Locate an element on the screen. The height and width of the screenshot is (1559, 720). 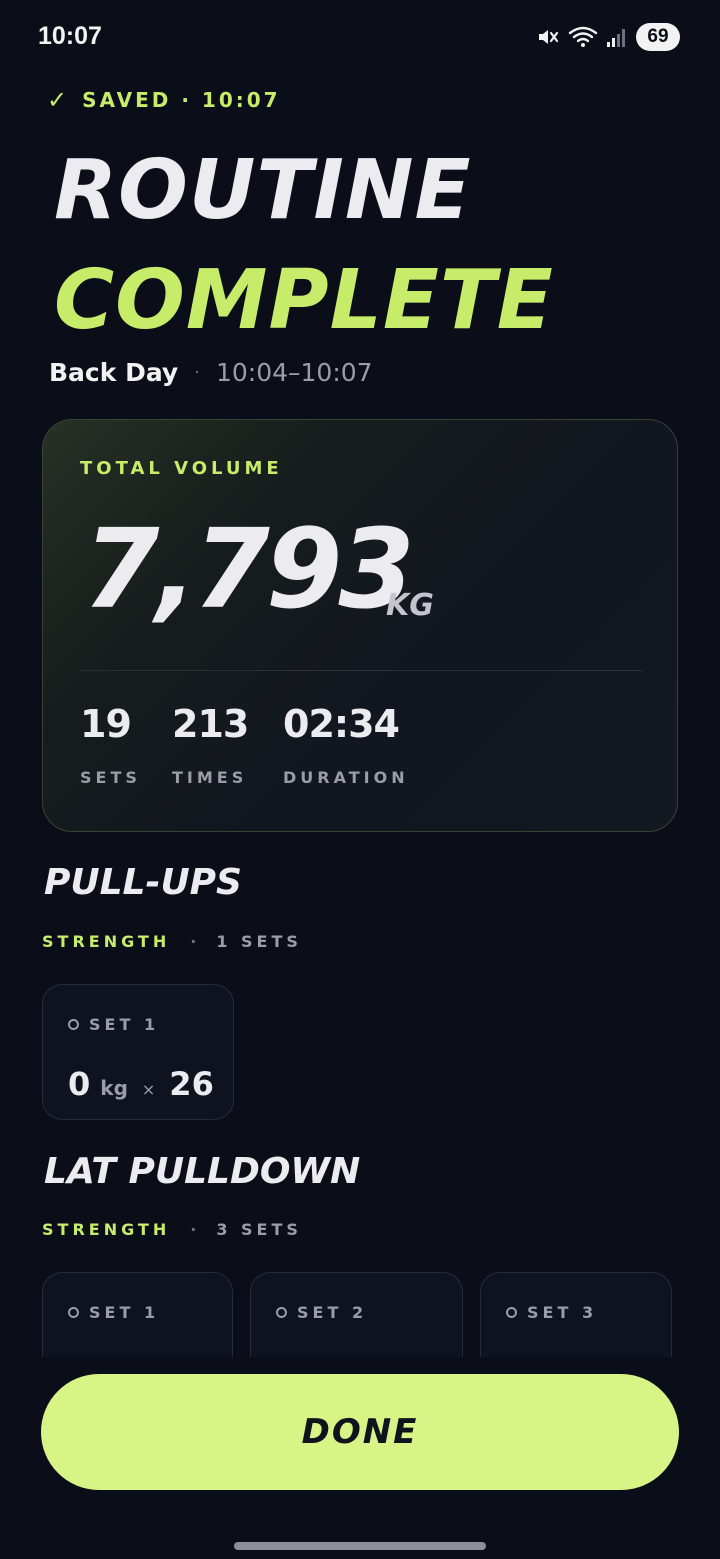
done-button: DONE is located at coordinates (360, 1432).